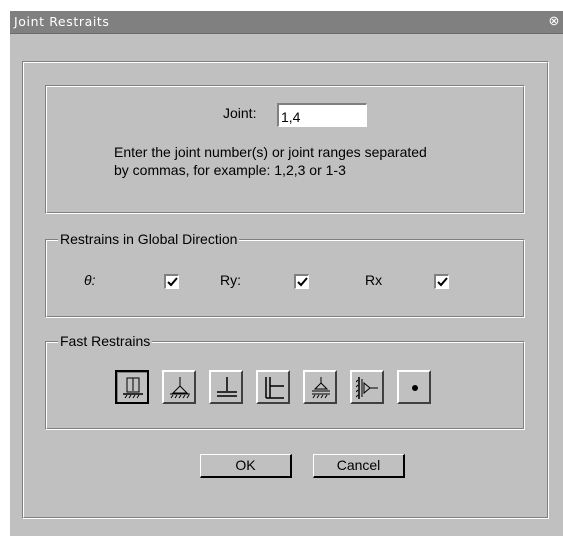 Image resolution: width=563 pixels, height=536 pixels. Describe the element at coordinates (359, 466) in the screenshot. I see `cancel-button: Cancel` at that location.